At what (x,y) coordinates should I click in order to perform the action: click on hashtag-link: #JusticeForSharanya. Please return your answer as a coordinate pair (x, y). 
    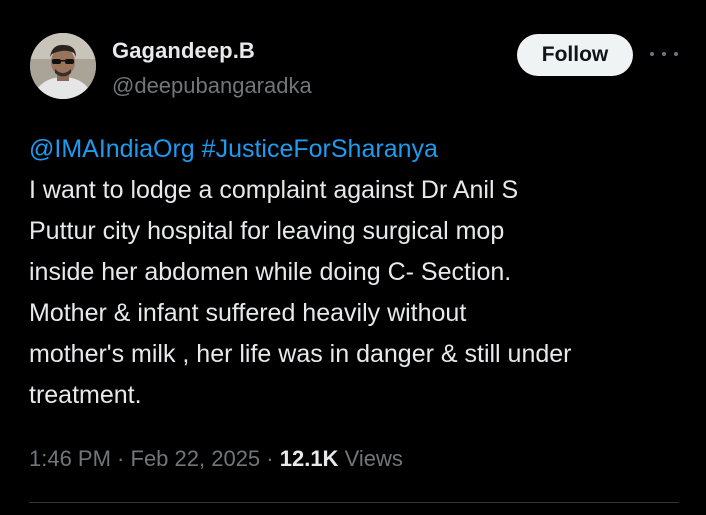
    Looking at the image, I should click on (320, 149).